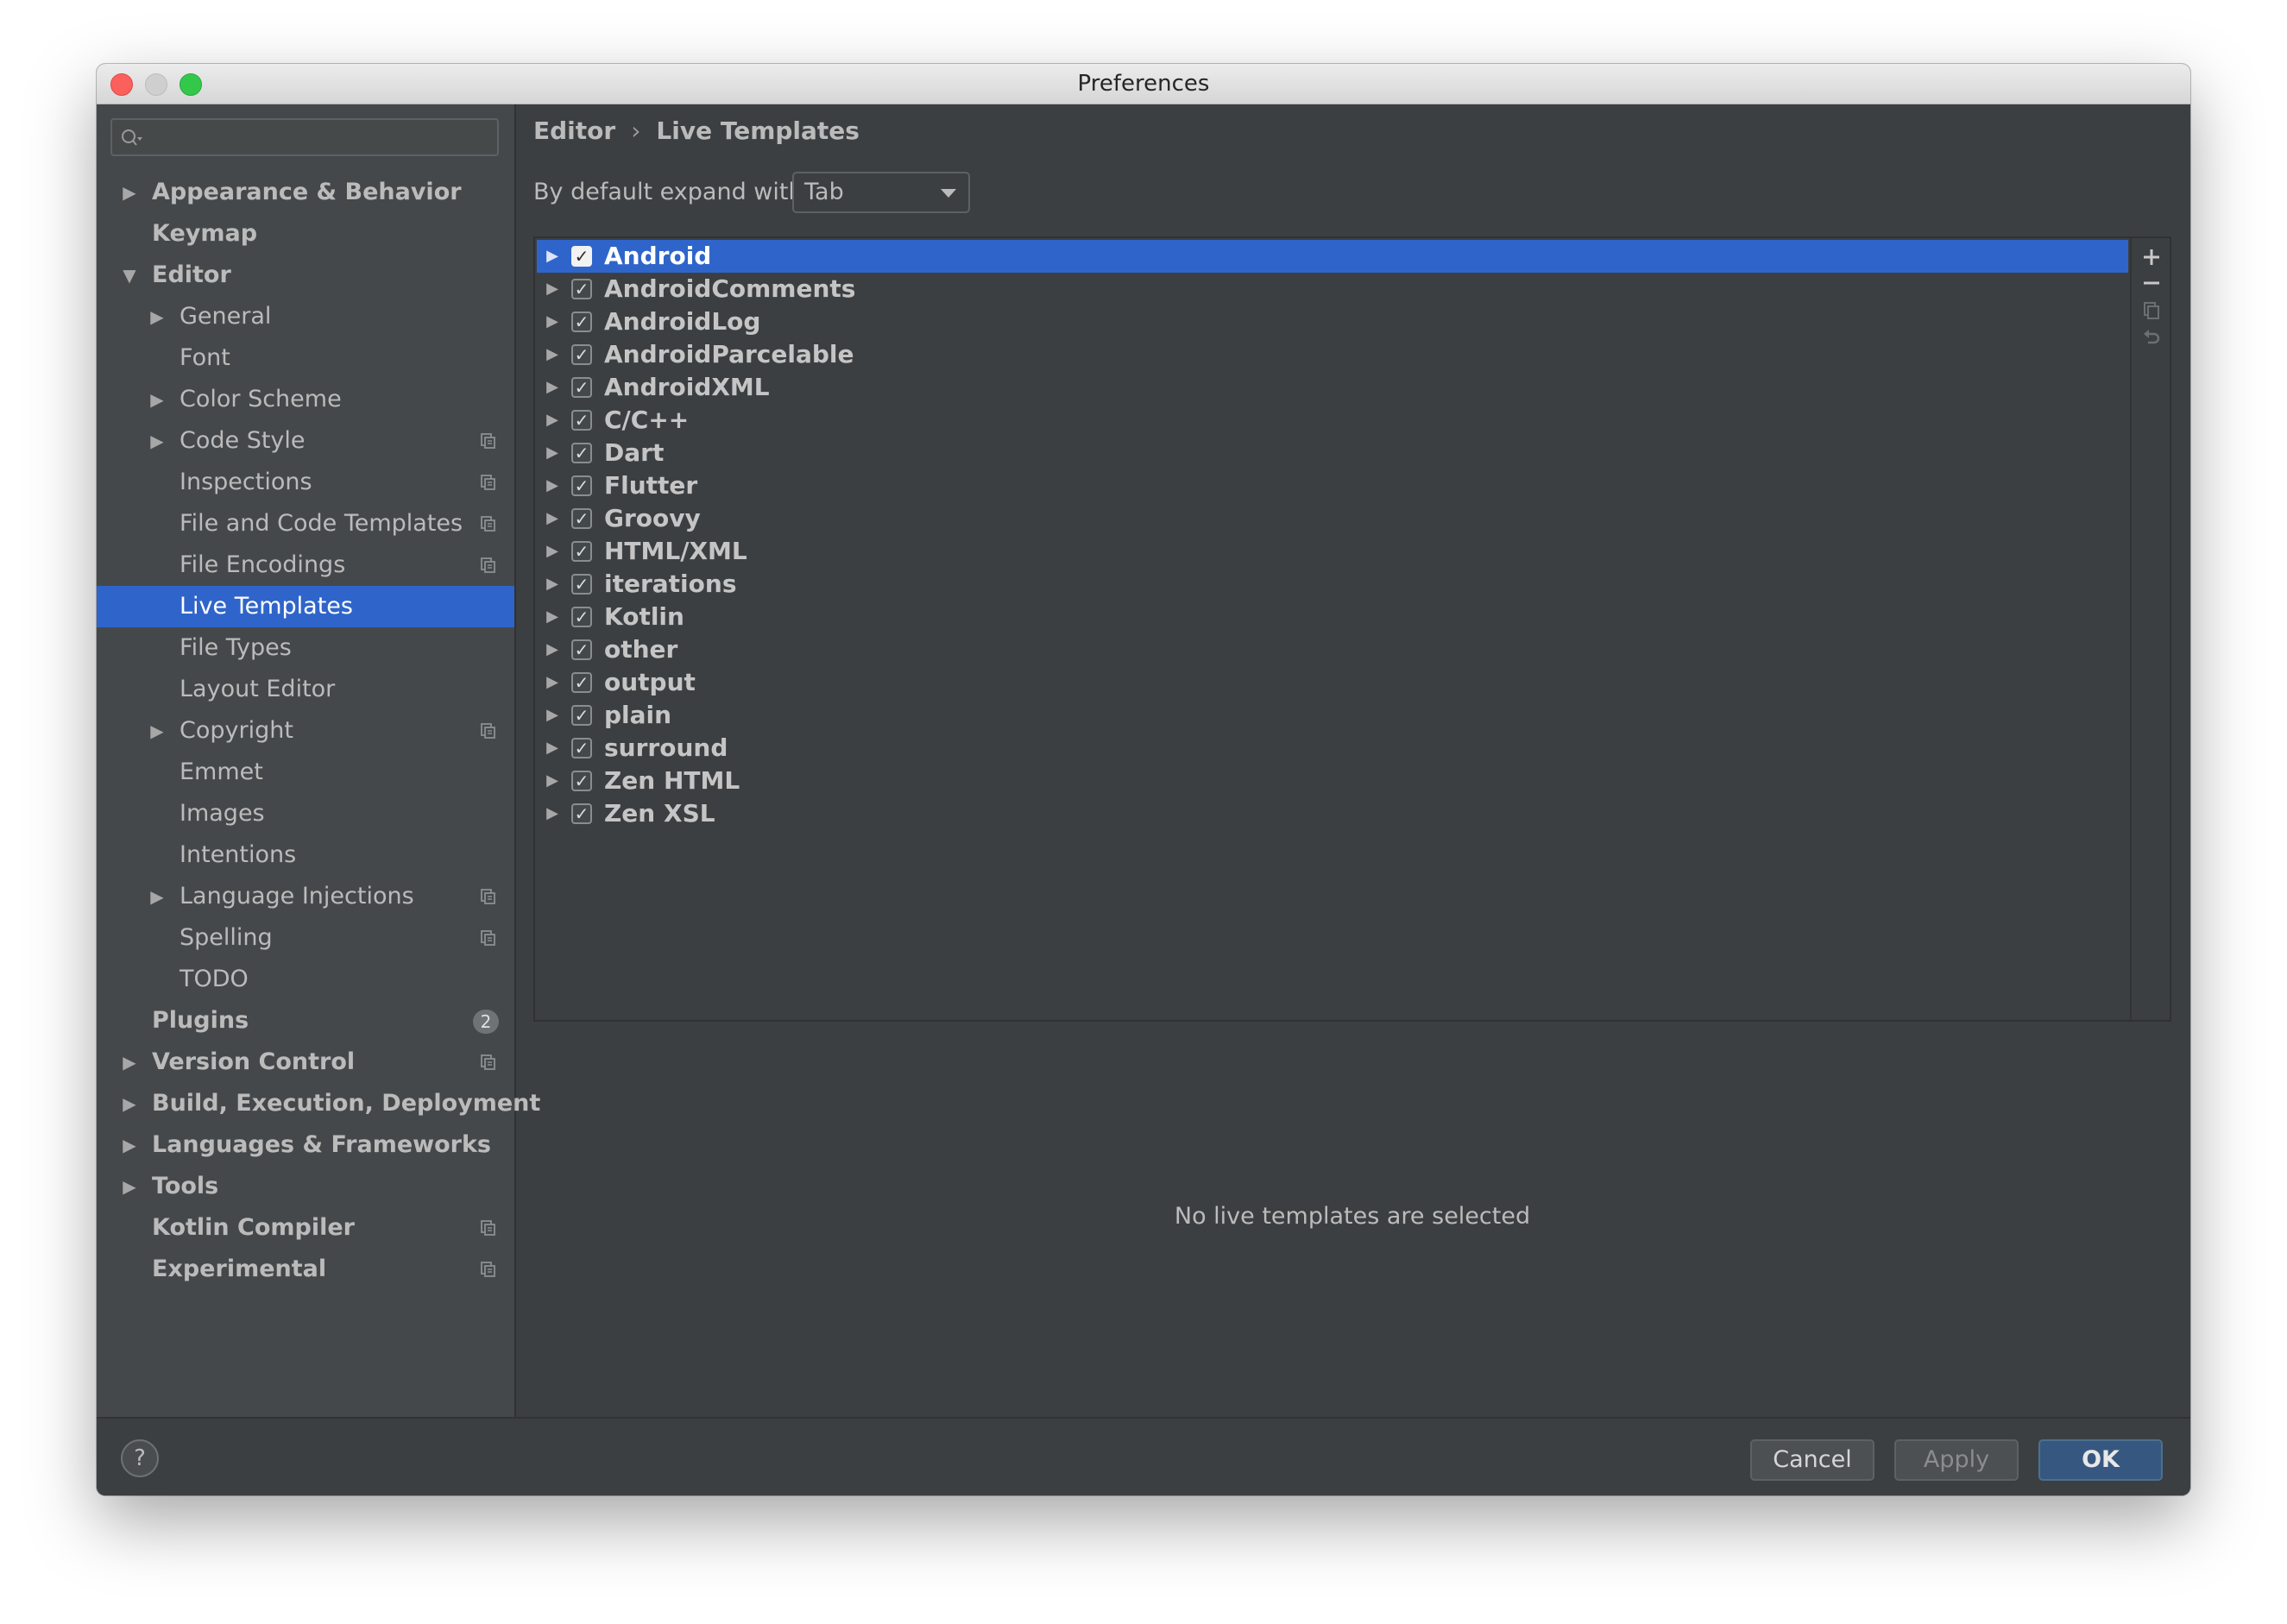 Image resolution: width=2287 pixels, height=1624 pixels. I want to click on template-group-android: ▶ ✓ Android, so click(1332, 257).